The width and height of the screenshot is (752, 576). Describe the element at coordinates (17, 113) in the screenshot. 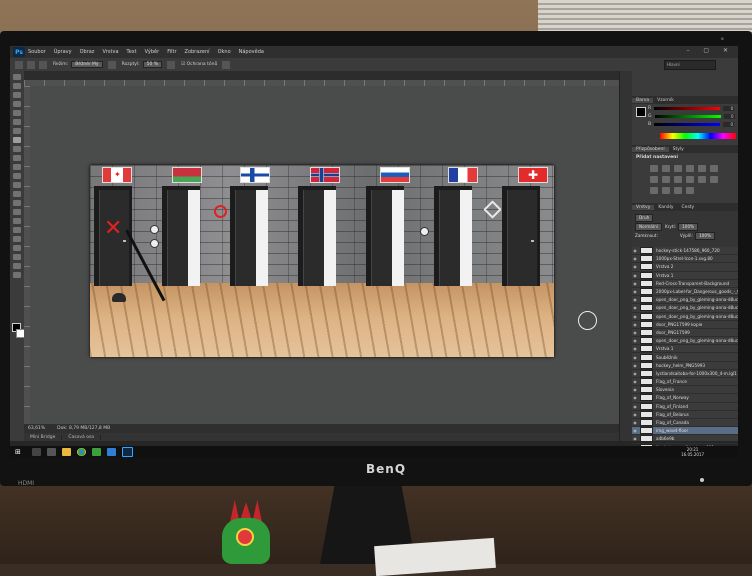

I see `crop-tool-icon` at that location.